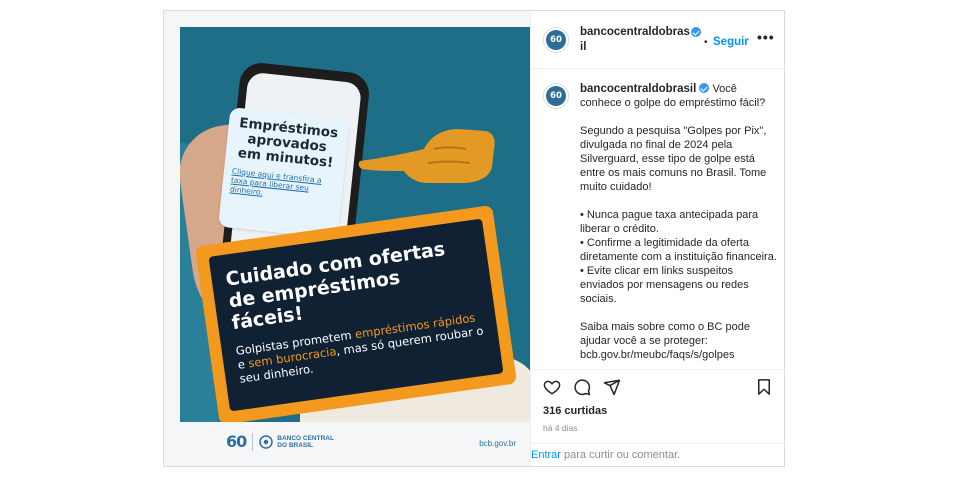 Image resolution: width=966 pixels, height=483 pixels. I want to click on post-header: 60 bancocentraldobrasil • Seguir •••, so click(658, 40).